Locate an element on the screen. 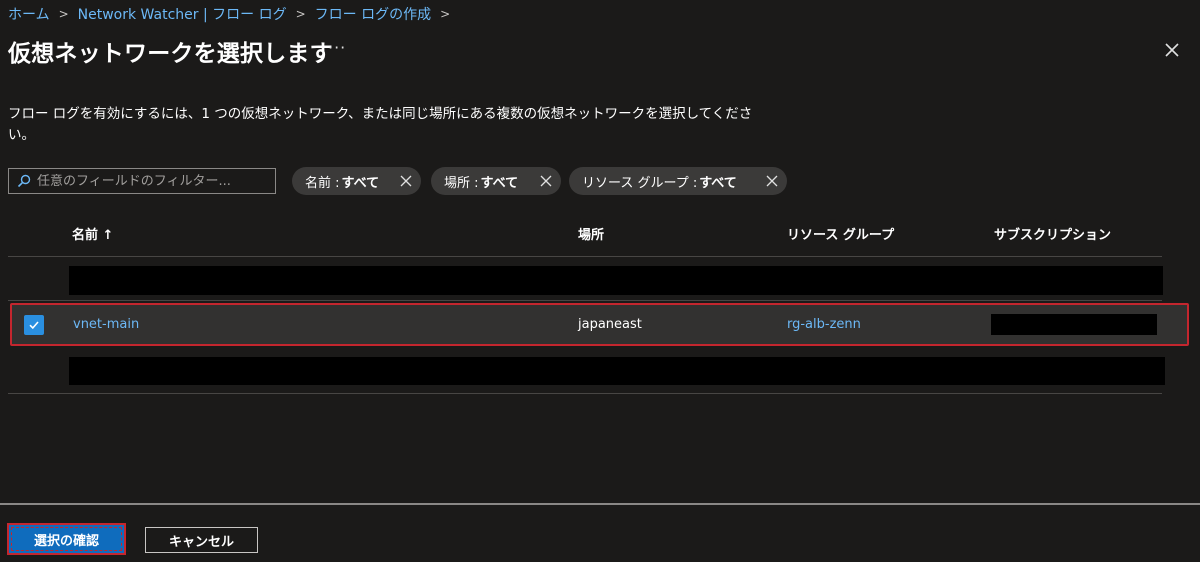 The image size is (1200, 562). footer-divider is located at coordinates (600, 504).